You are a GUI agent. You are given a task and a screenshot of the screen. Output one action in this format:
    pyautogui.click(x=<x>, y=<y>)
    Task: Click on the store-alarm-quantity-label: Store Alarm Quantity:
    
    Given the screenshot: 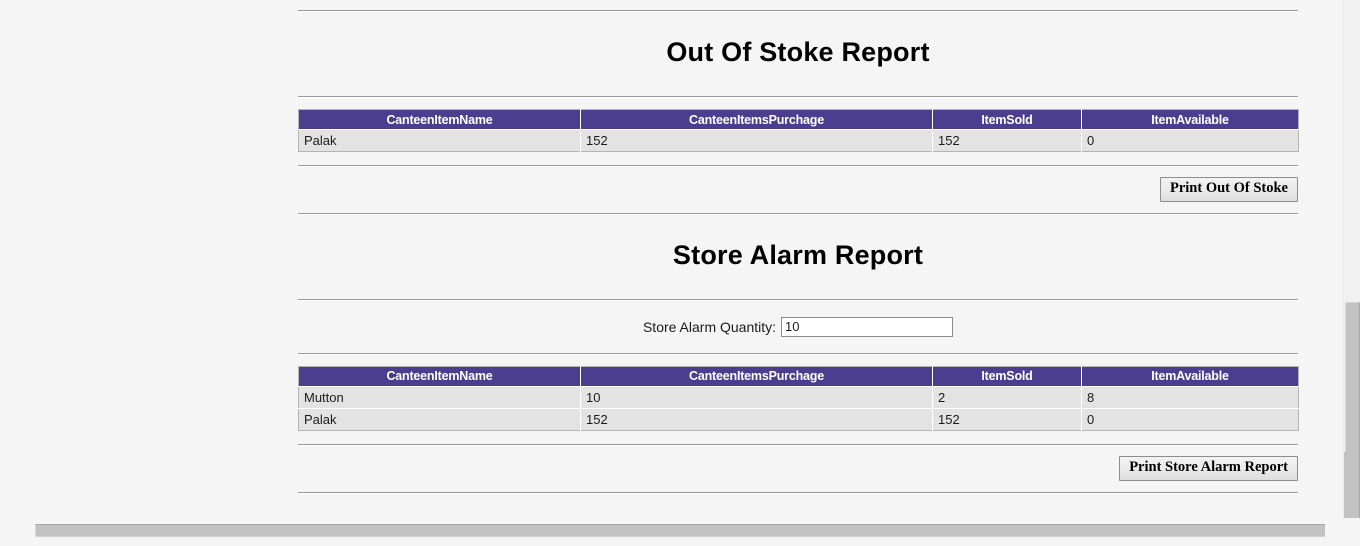 What is the action you would take?
    pyautogui.click(x=709, y=326)
    